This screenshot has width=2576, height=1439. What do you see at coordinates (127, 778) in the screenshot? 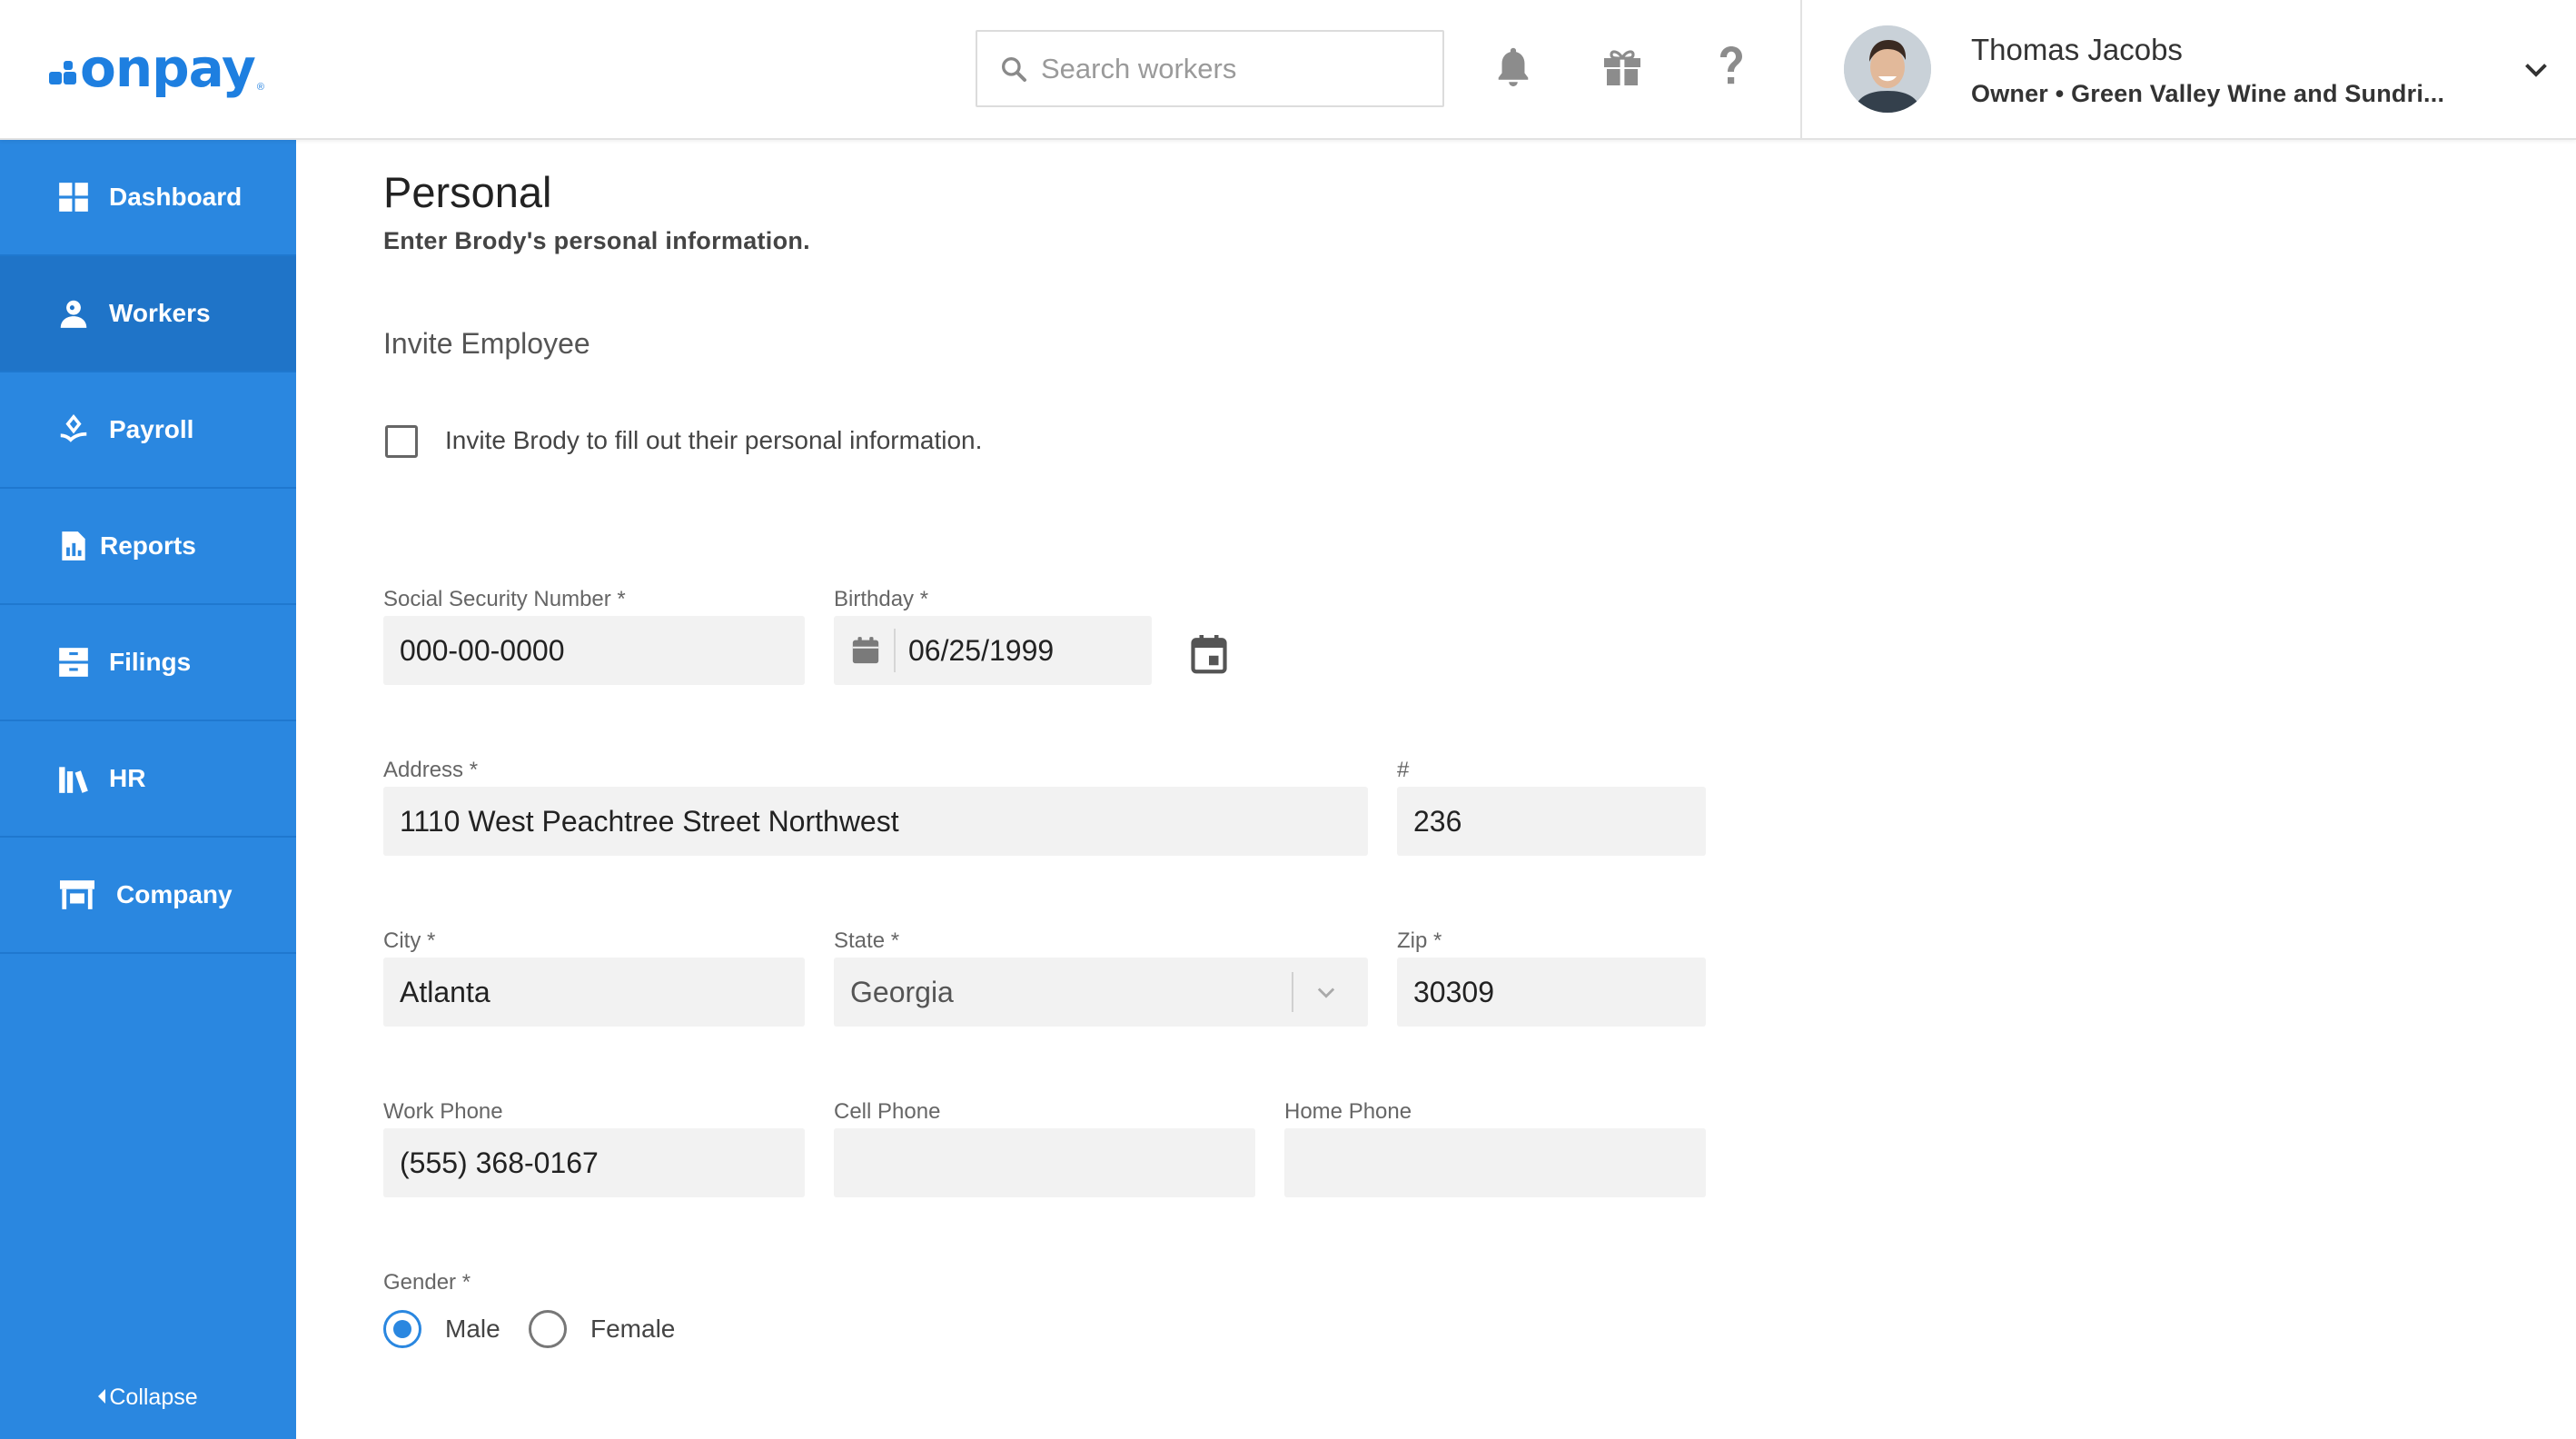
I see `sidebar-item-label: HR` at bounding box center [127, 778].